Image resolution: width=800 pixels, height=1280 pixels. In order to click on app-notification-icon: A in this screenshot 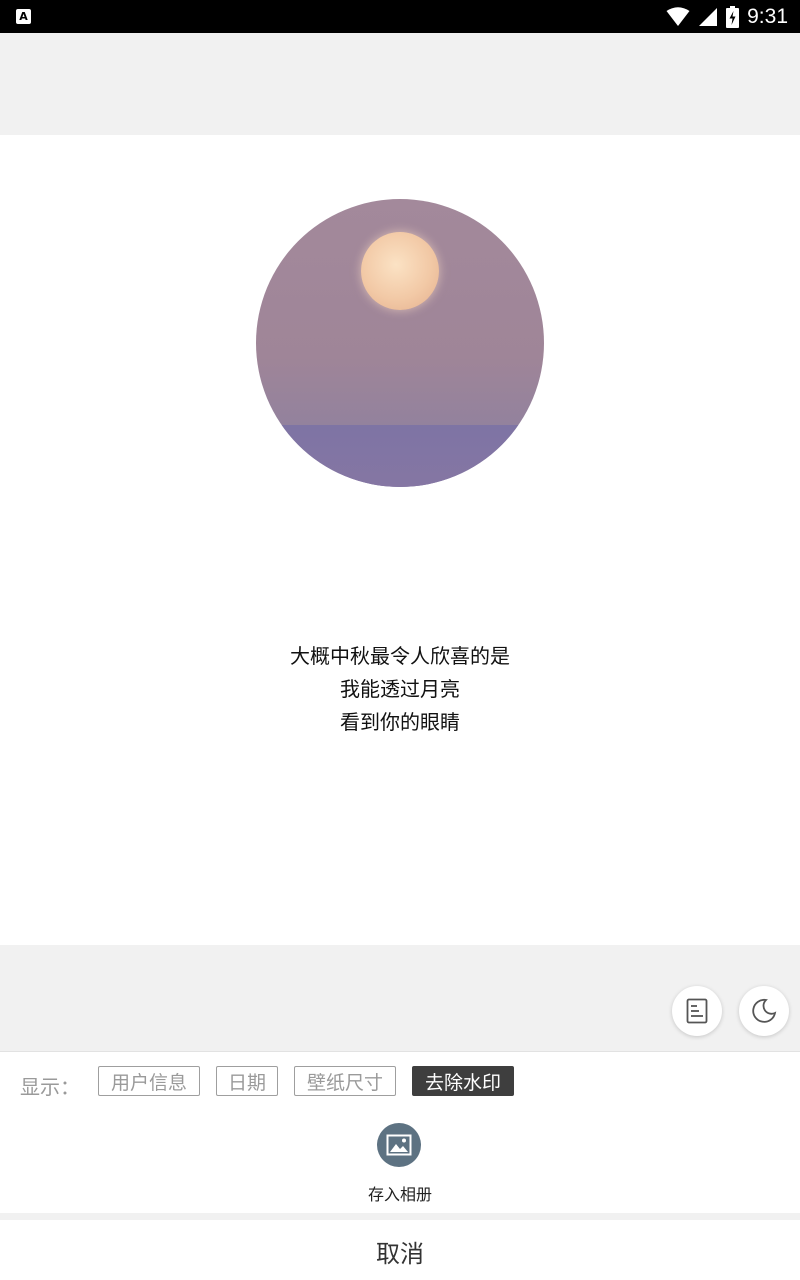, I will do `click(23, 16)`.